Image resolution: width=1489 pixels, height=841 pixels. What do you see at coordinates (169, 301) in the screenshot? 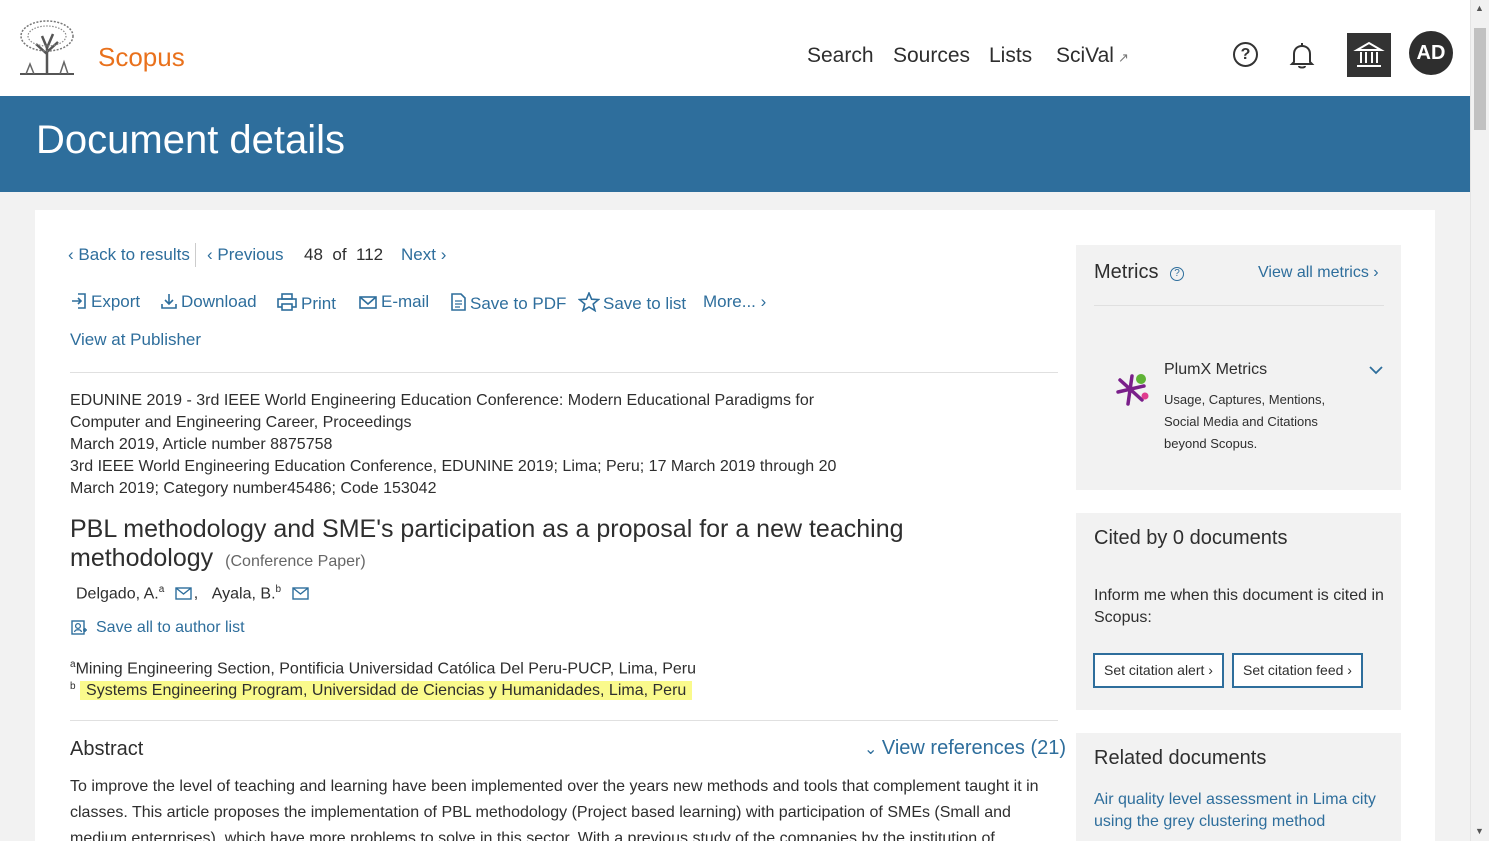
I see `download-icon` at bounding box center [169, 301].